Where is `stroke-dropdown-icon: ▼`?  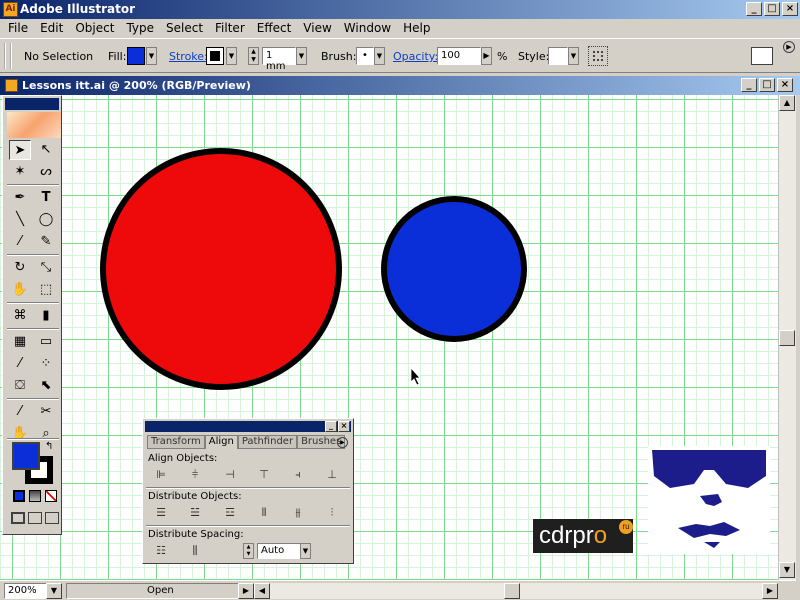
stroke-dropdown-icon: ▼ is located at coordinates (231, 56).